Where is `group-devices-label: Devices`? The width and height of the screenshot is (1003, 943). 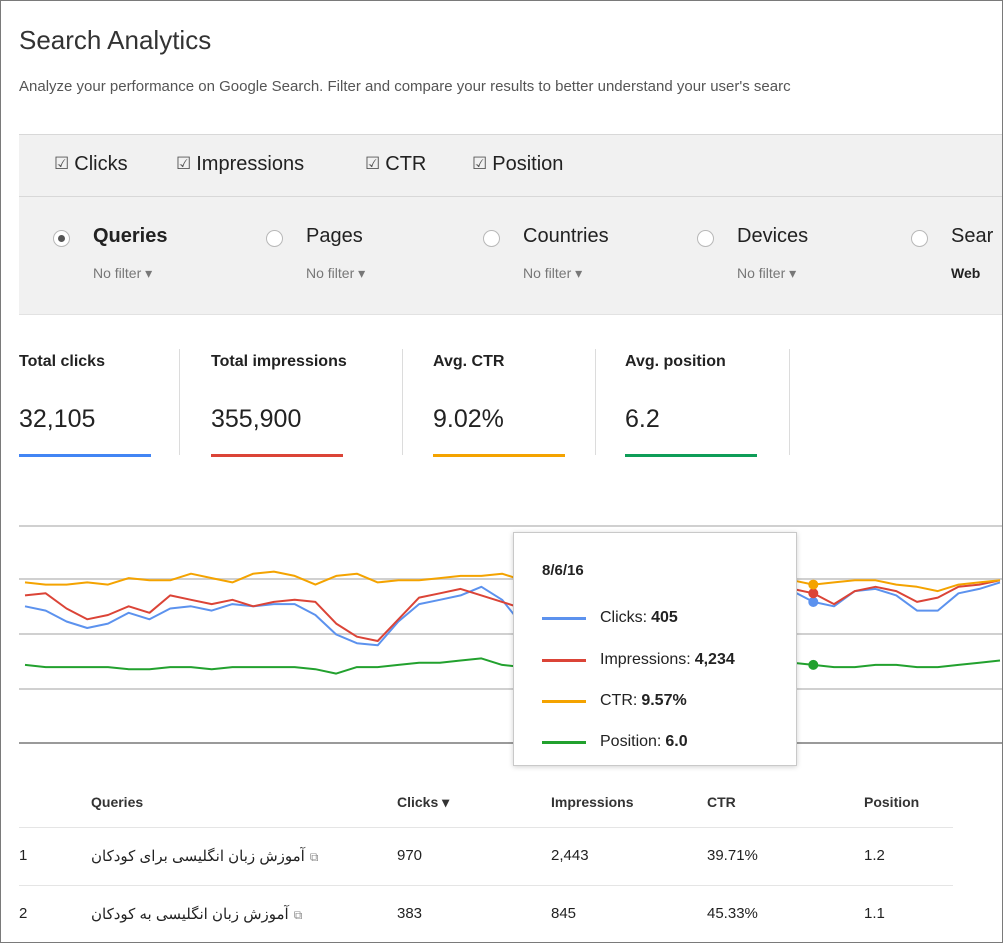
group-devices-label: Devices is located at coordinates (773, 236).